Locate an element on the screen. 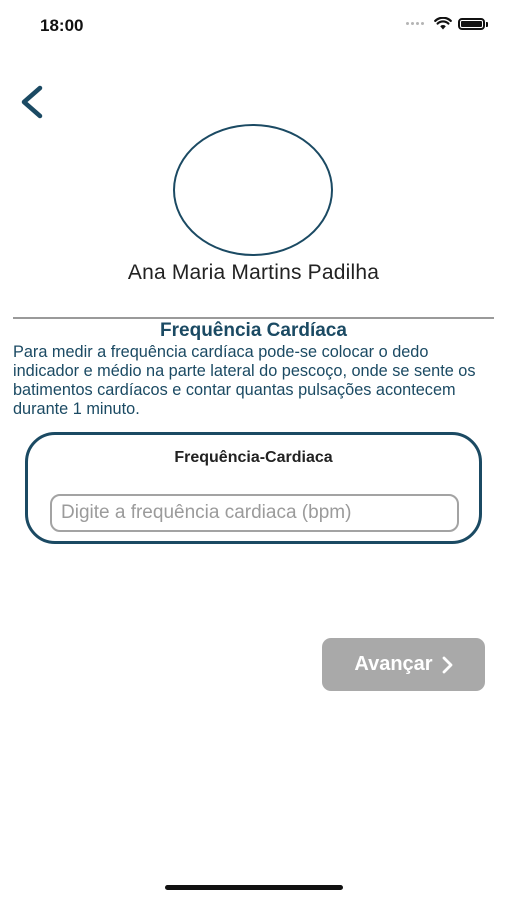 The height and width of the screenshot is (900, 507). status-time: 18:00 is located at coordinates (62, 25).